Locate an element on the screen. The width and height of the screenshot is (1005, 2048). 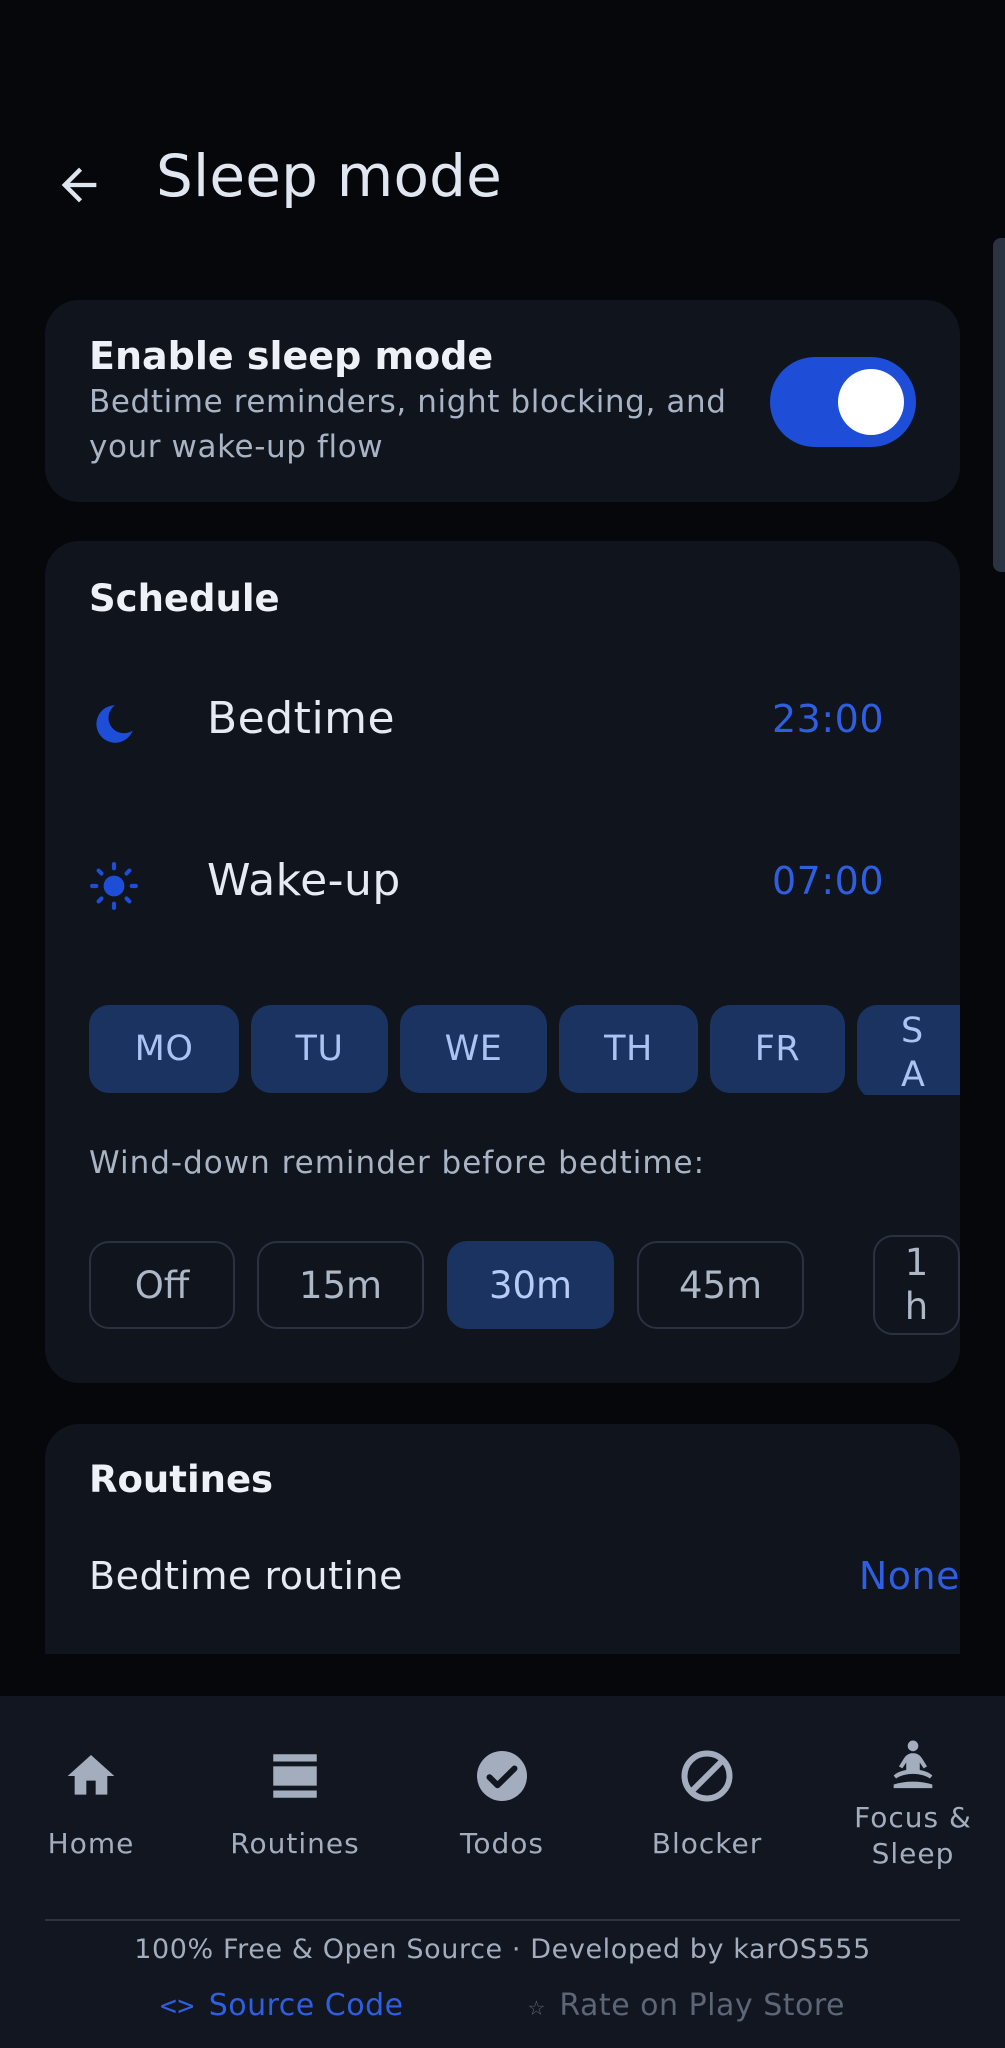
rate-play-store-link: ☆ Rate on Play Store is located at coordinates (686, 2005).